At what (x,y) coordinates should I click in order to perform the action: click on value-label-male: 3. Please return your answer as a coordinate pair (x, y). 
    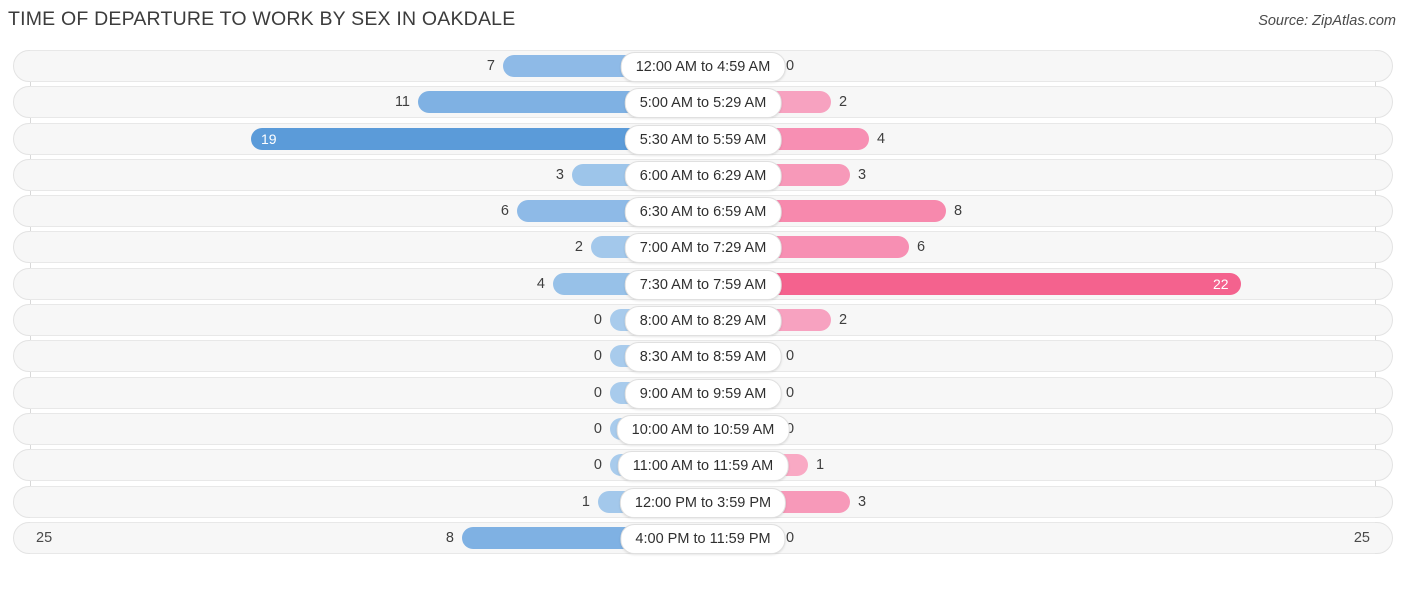
    Looking at the image, I should click on (559, 174).